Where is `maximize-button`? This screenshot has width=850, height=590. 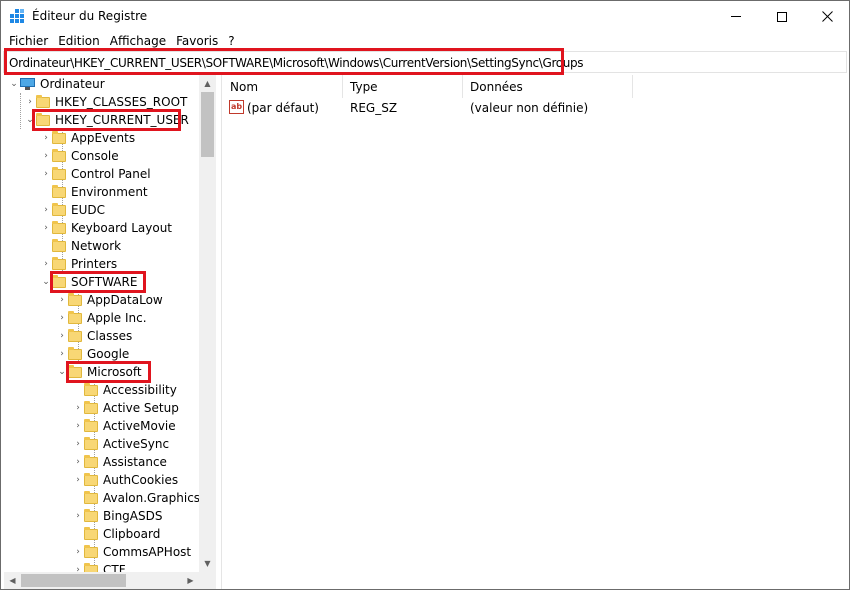
maximize-button is located at coordinates (782, 16).